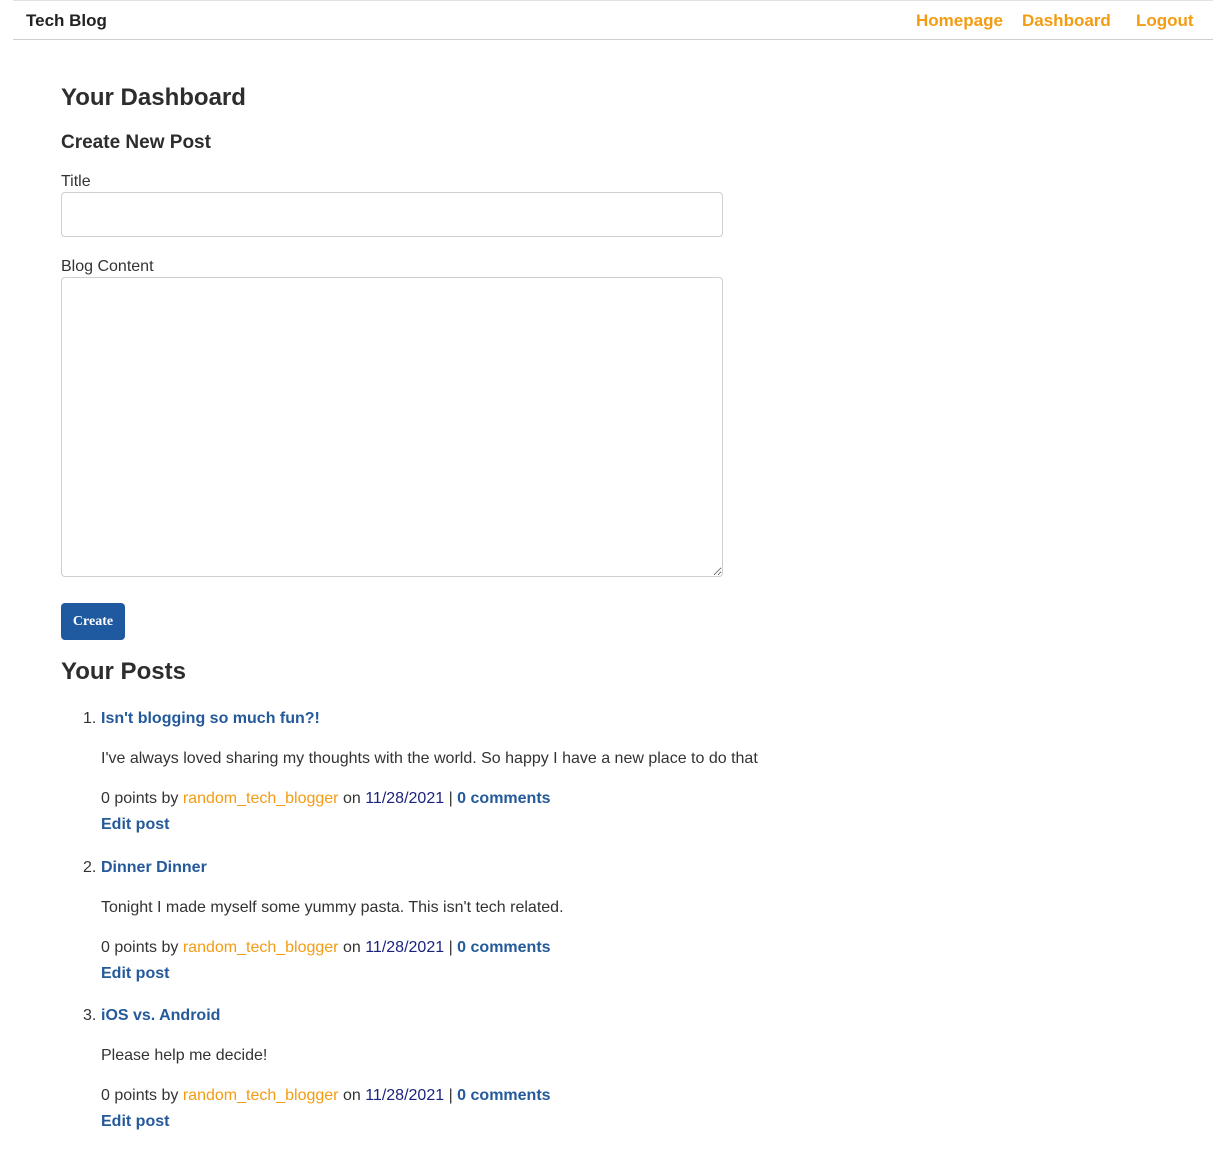 The width and height of the screenshot is (1227, 1162). Describe the element at coordinates (392, 427) in the screenshot. I see `blog-content-textarea` at that location.